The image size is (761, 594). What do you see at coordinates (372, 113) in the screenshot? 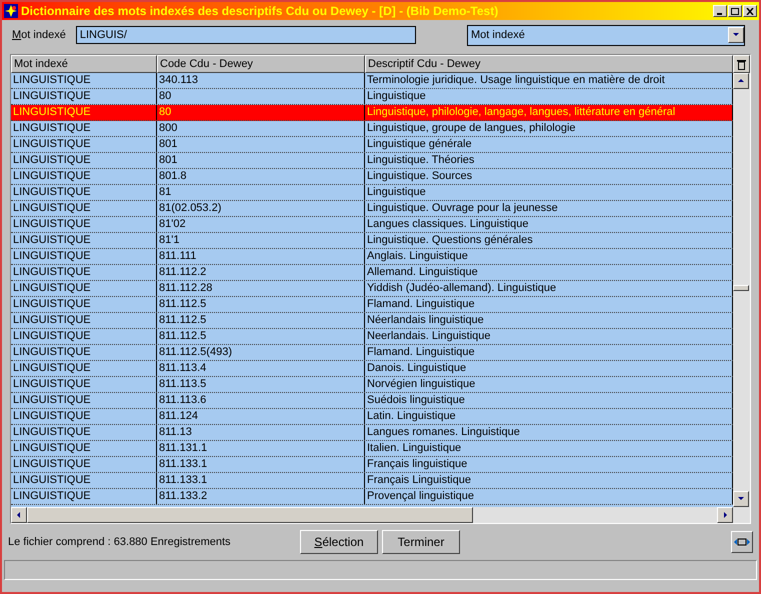
I see `table-row: LINGUISTIQUE 80 Linguistique, philologie, langage, langues, littérature en général` at bounding box center [372, 113].